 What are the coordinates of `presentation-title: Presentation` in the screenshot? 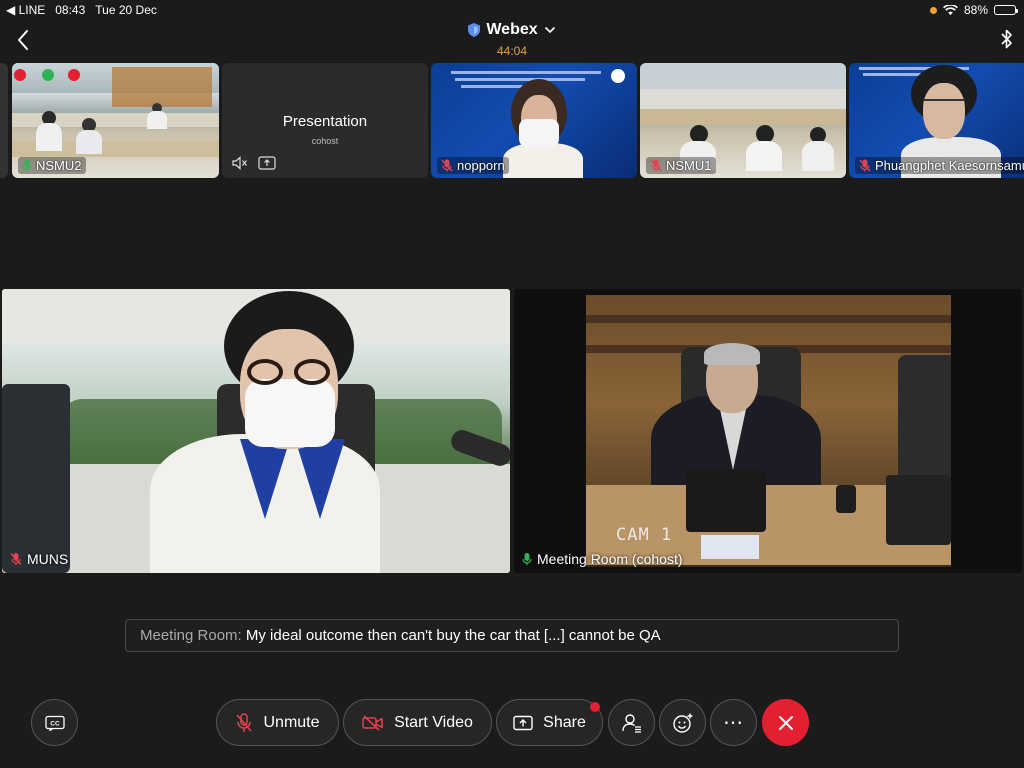 It's located at (325, 121).